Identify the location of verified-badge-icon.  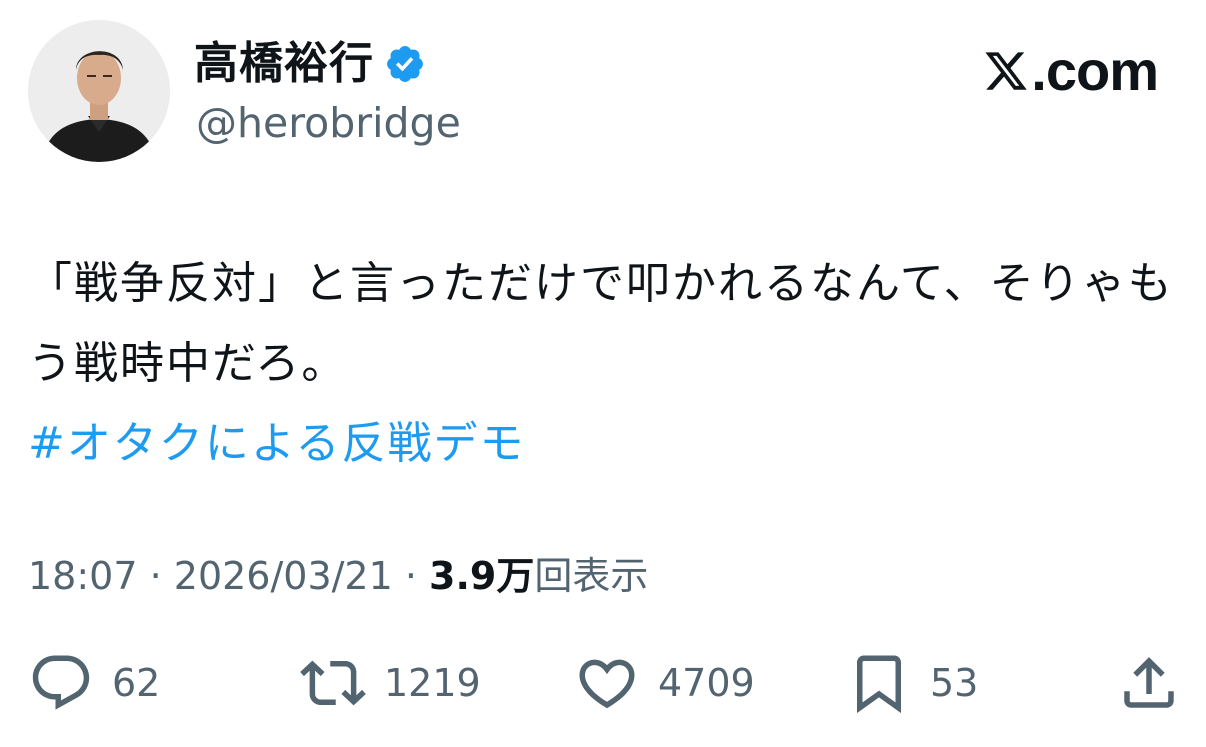
(405, 64).